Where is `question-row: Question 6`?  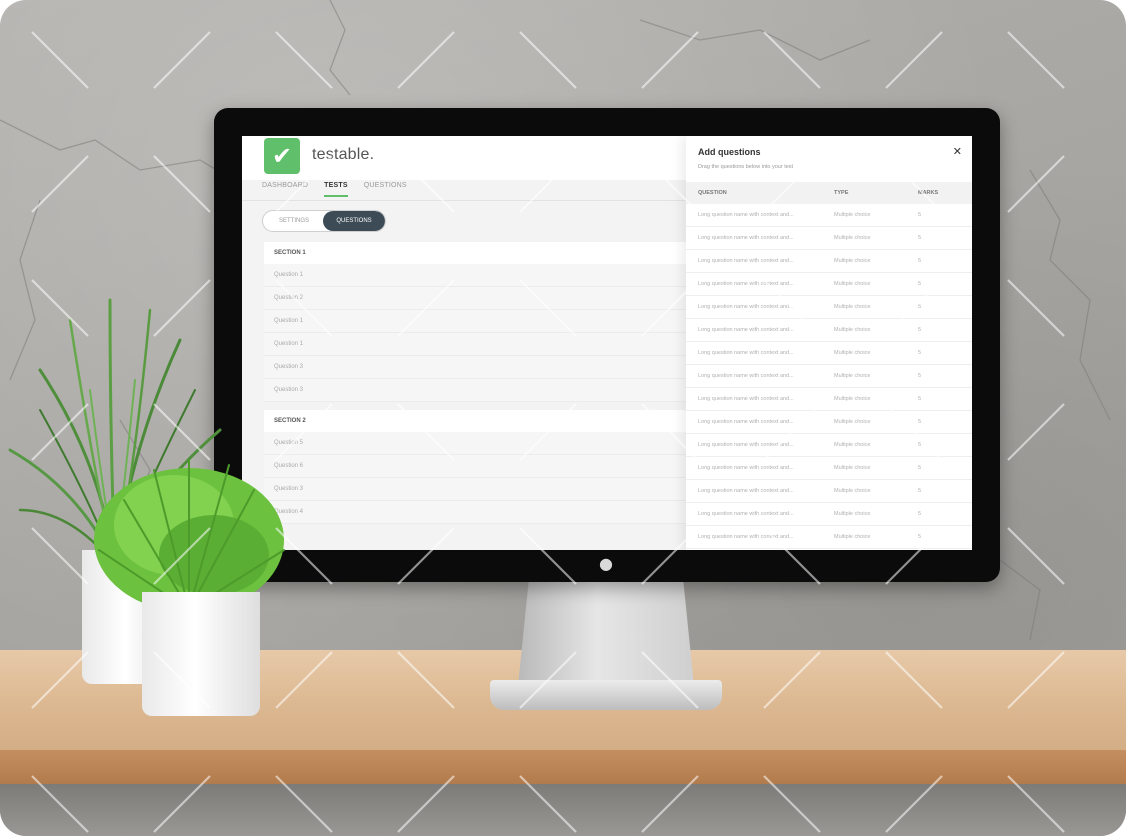
question-row: Question 6 is located at coordinates (479, 466).